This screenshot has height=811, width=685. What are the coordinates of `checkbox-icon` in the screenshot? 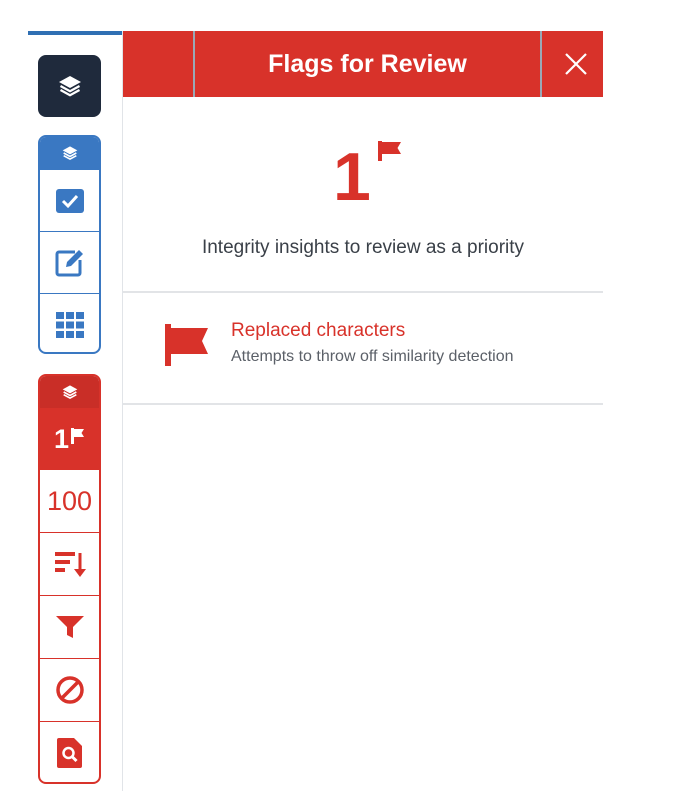 It's located at (69, 200).